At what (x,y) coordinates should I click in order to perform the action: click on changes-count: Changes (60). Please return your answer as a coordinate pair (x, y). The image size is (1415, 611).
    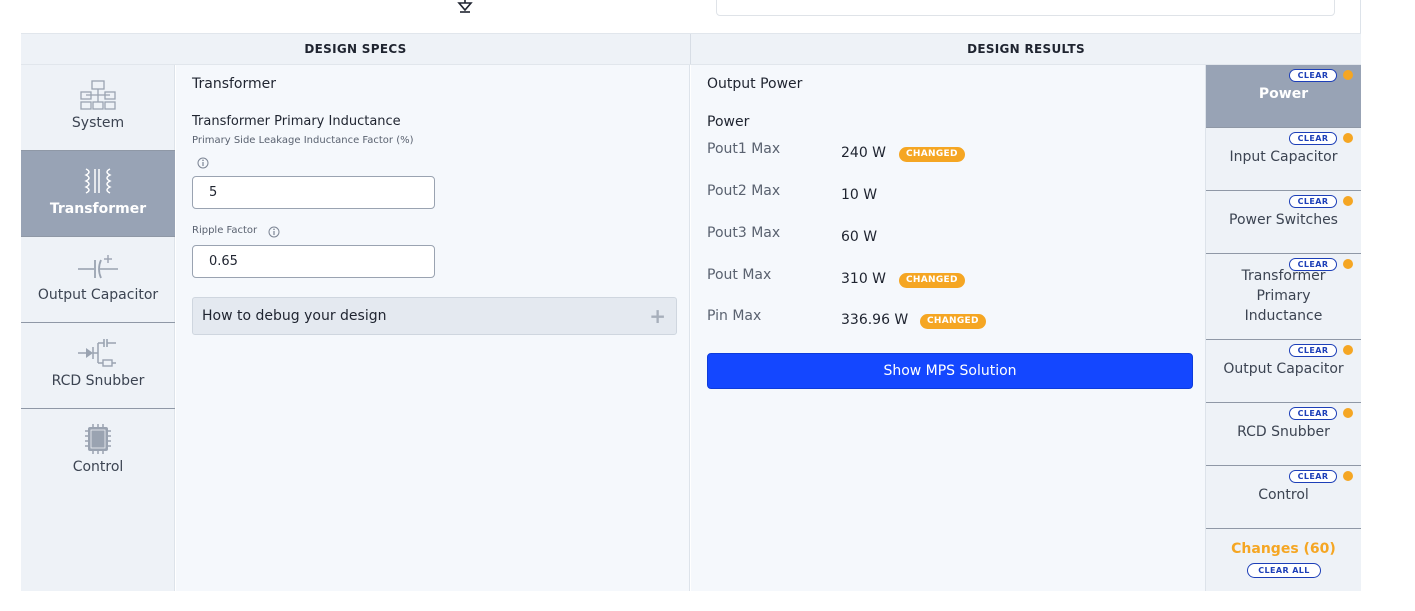
    Looking at the image, I should click on (1283, 549).